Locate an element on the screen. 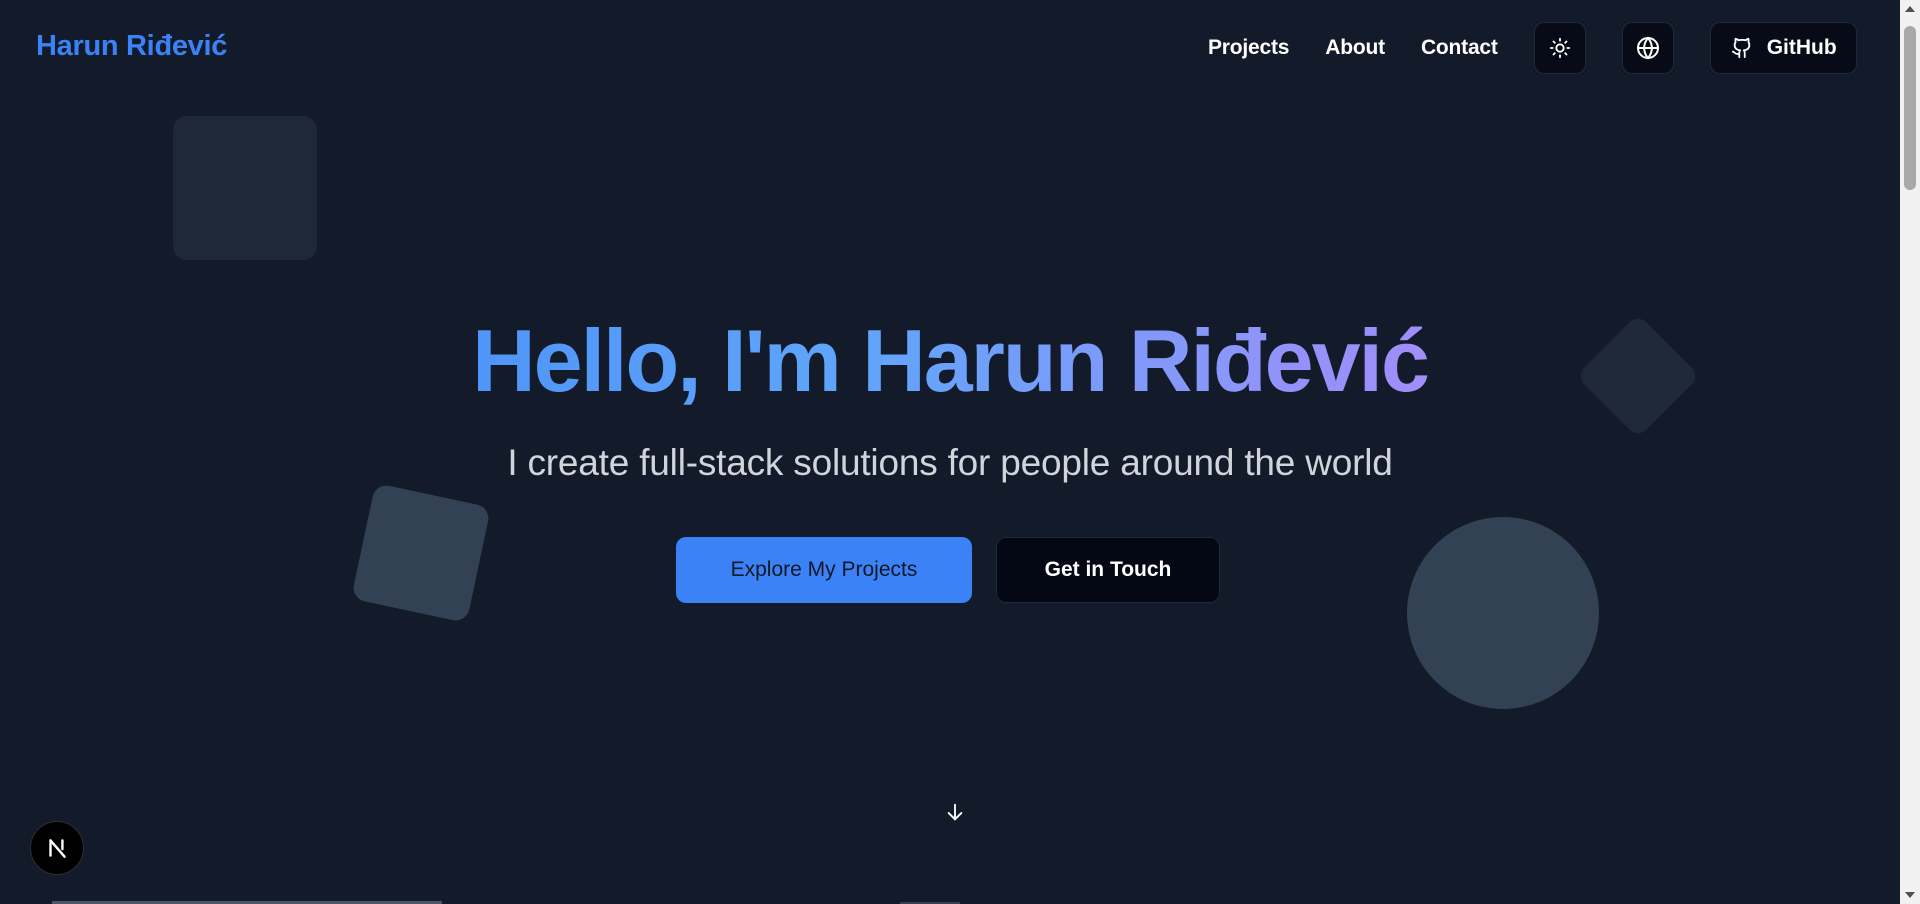 This screenshot has width=1920, height=904. github-button: GitHub is located at coordinates (1783, 48).